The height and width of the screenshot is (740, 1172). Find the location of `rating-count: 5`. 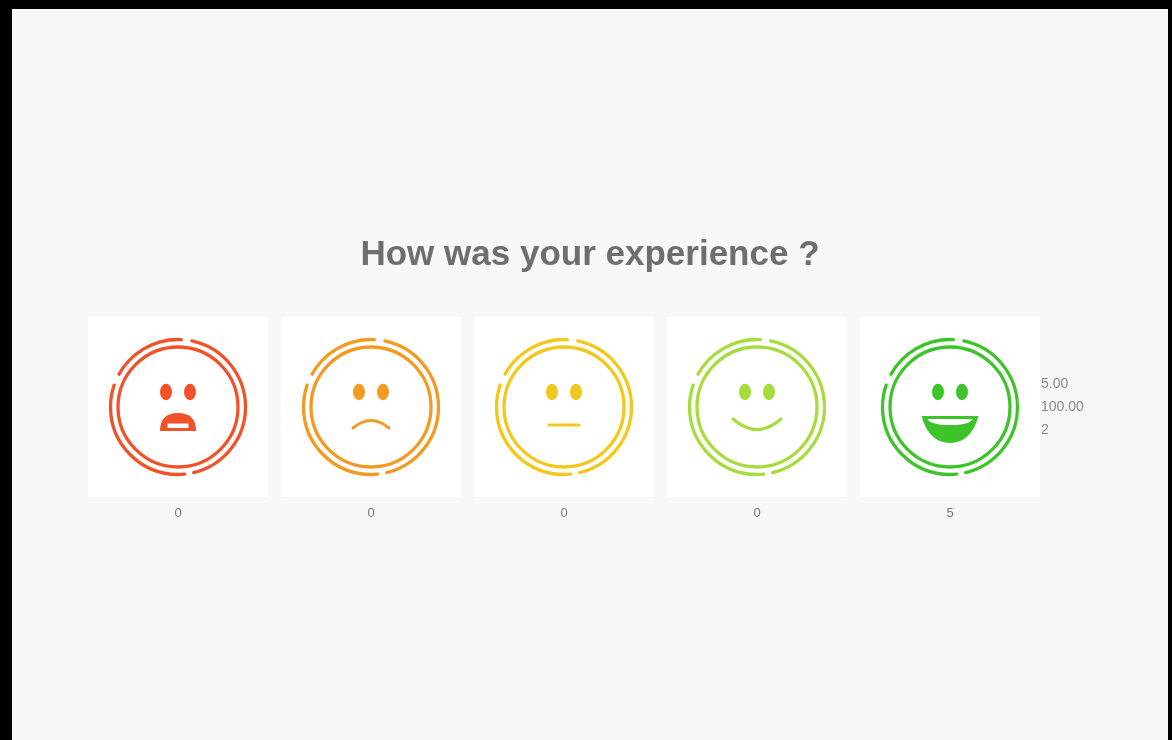

rating-count: 5 is located at coordinates (950, 512).